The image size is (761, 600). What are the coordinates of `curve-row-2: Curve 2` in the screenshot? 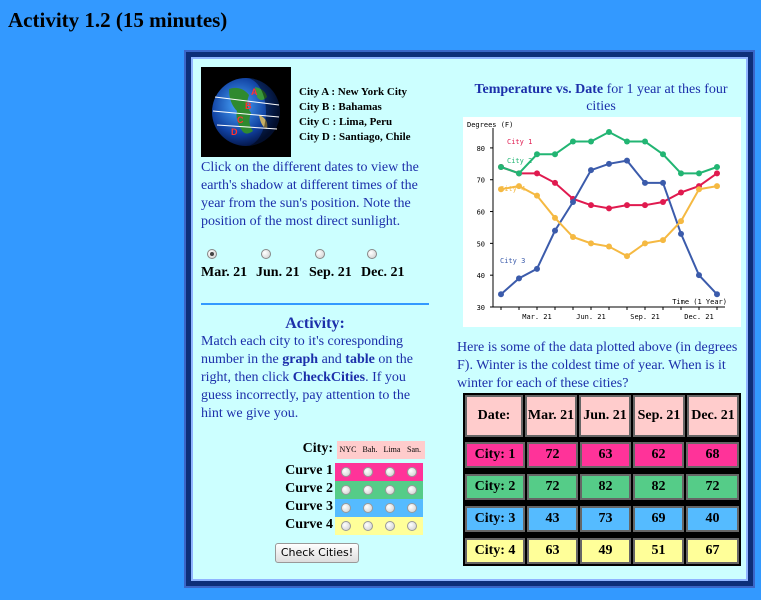 It's located at (328, 490).